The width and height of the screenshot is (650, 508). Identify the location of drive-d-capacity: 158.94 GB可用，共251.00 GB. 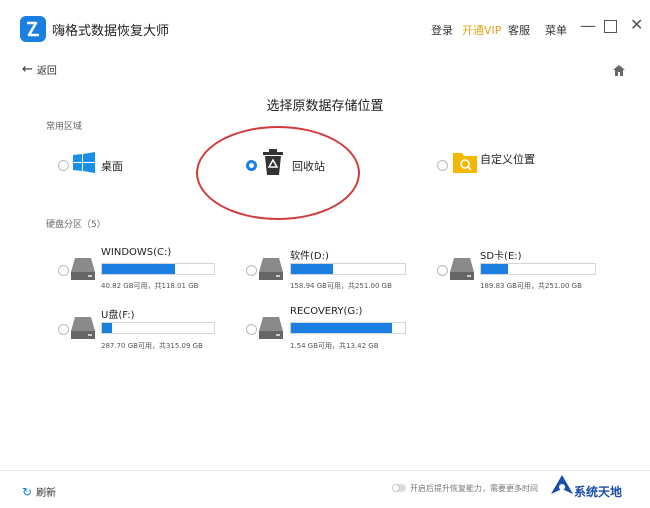
(341, 286).